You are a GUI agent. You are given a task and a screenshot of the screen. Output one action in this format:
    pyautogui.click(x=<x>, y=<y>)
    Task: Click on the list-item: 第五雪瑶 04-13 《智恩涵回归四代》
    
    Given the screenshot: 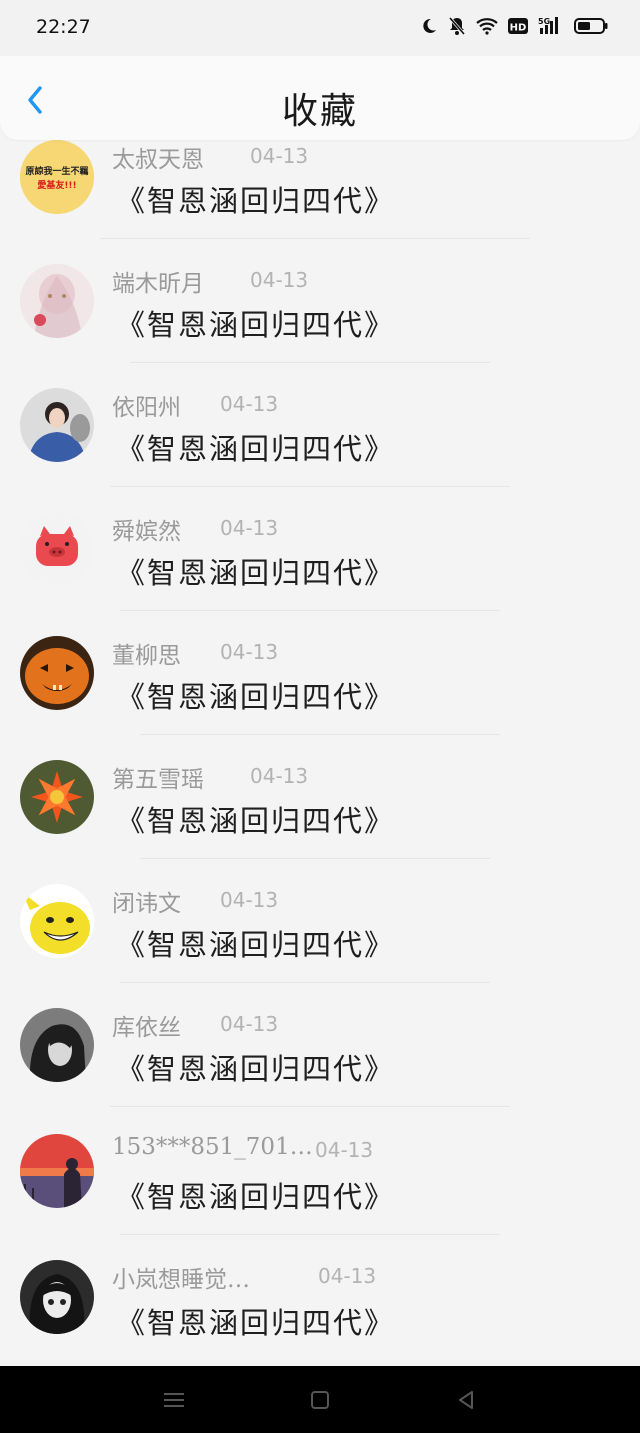 What is the action you would take?
    pyautogui.click(x=320, y=822)
    